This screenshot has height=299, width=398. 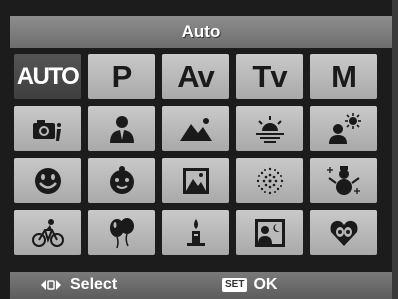 I want to click on scene-night-scene-tile, so click(x=269, y=232).